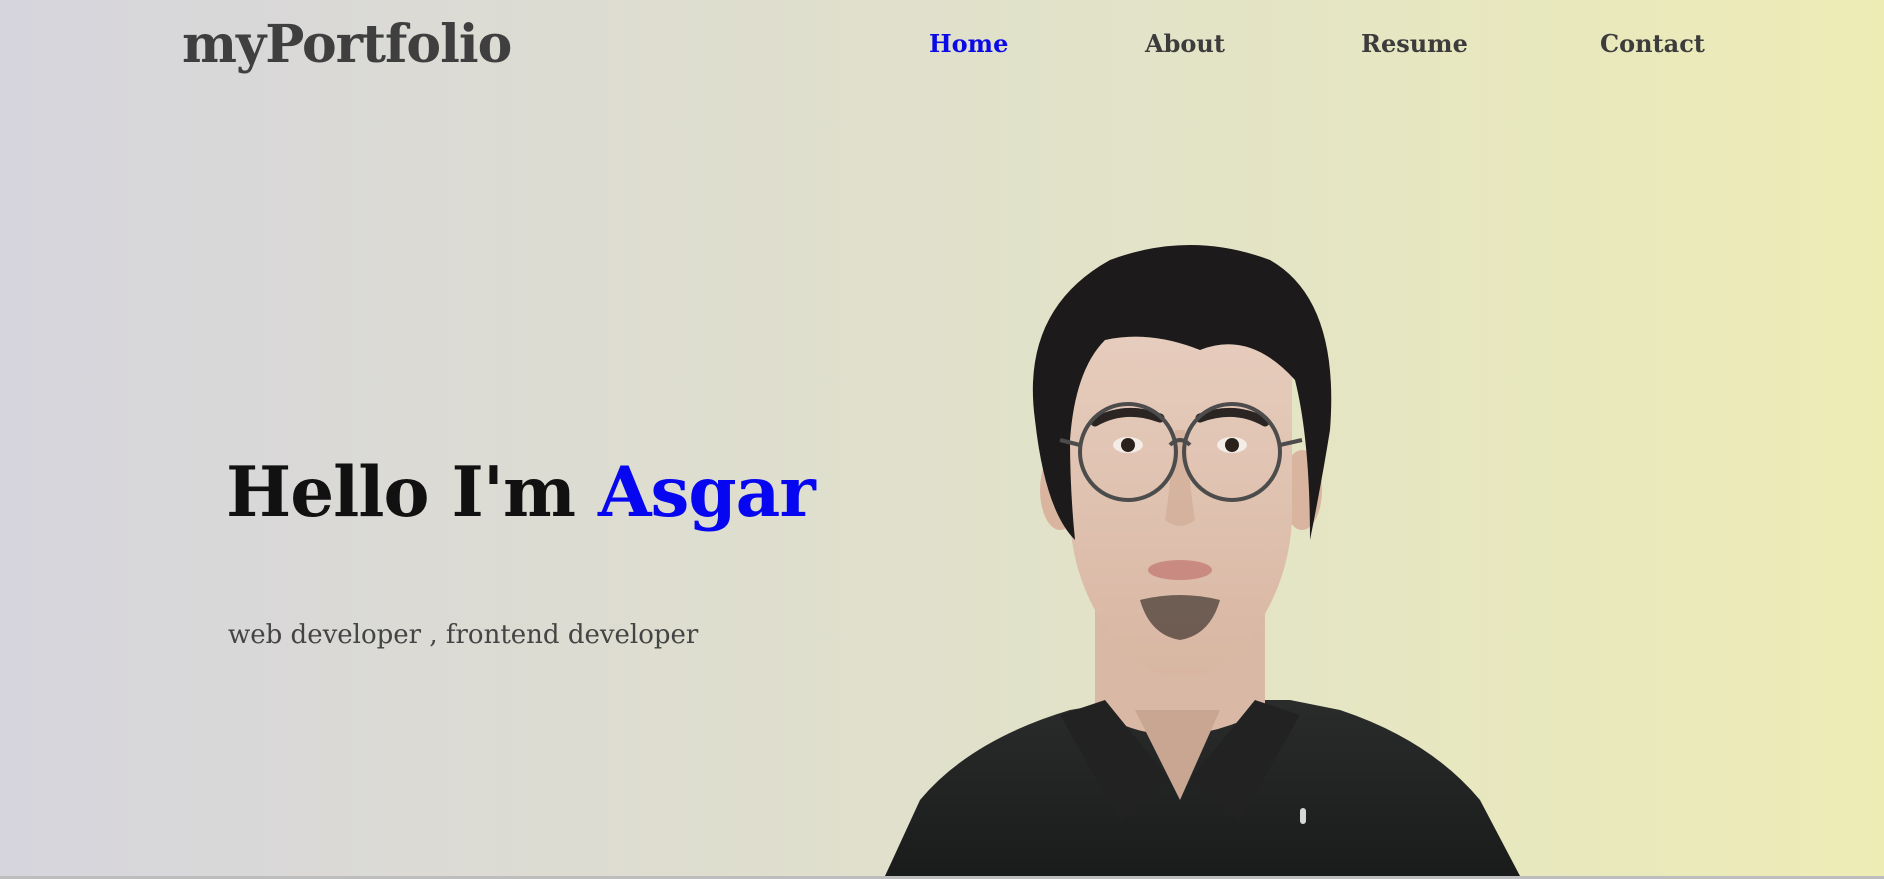  Describe the element at coordinates (968, 44) in the screenshot. I see `nav-home-link: Home` at that location.